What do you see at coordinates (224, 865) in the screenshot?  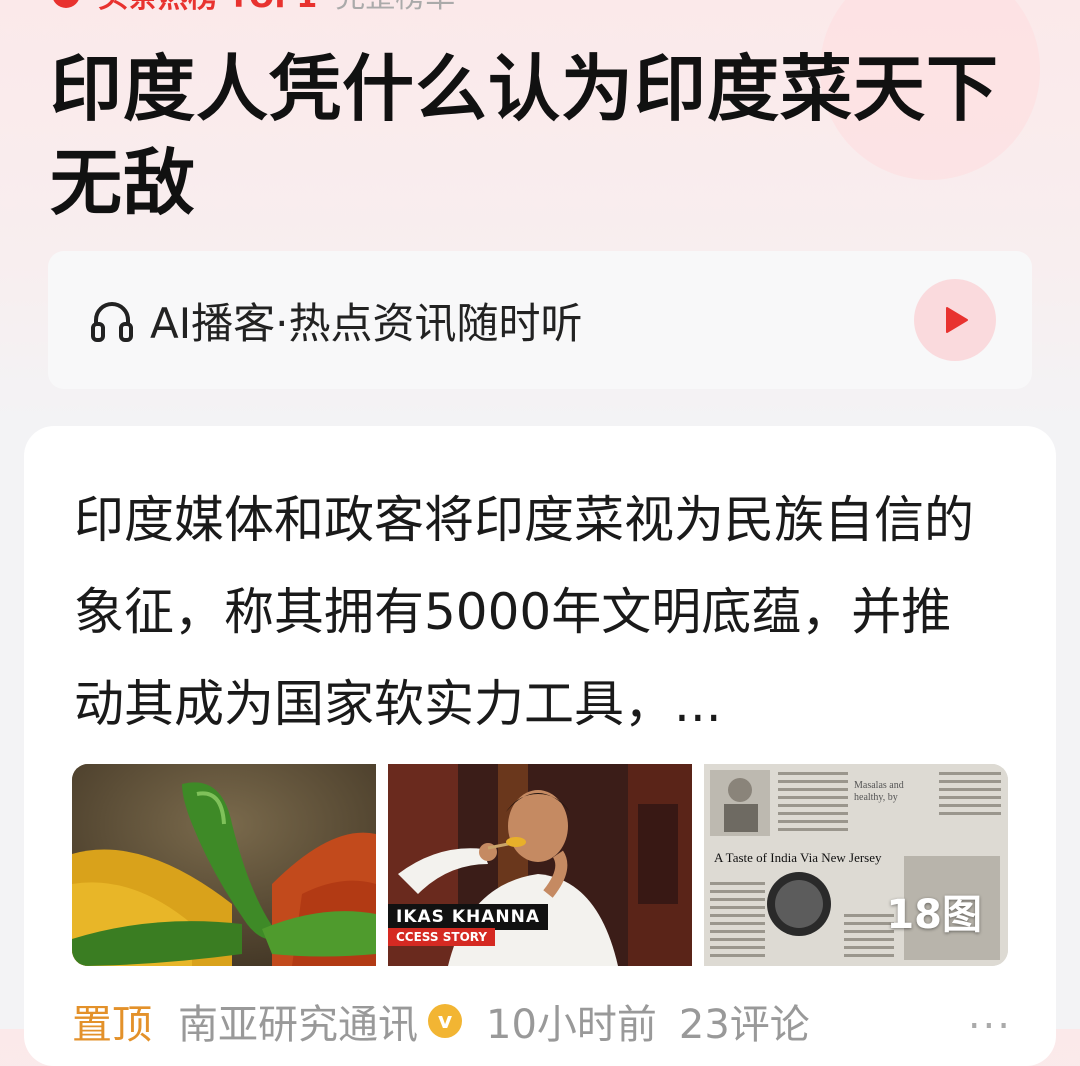 I see `spices-image` at bounding box center [224, 865].